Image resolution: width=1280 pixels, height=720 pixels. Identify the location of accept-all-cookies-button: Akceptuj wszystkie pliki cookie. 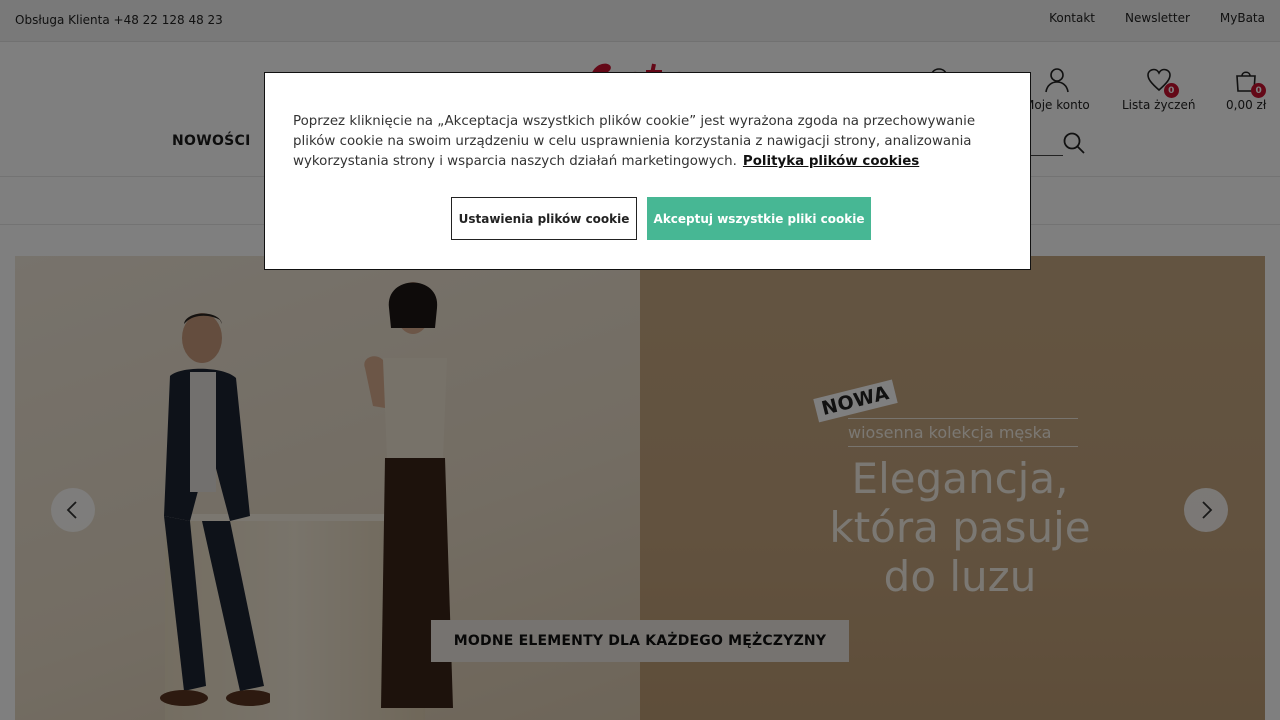
(759, 218).